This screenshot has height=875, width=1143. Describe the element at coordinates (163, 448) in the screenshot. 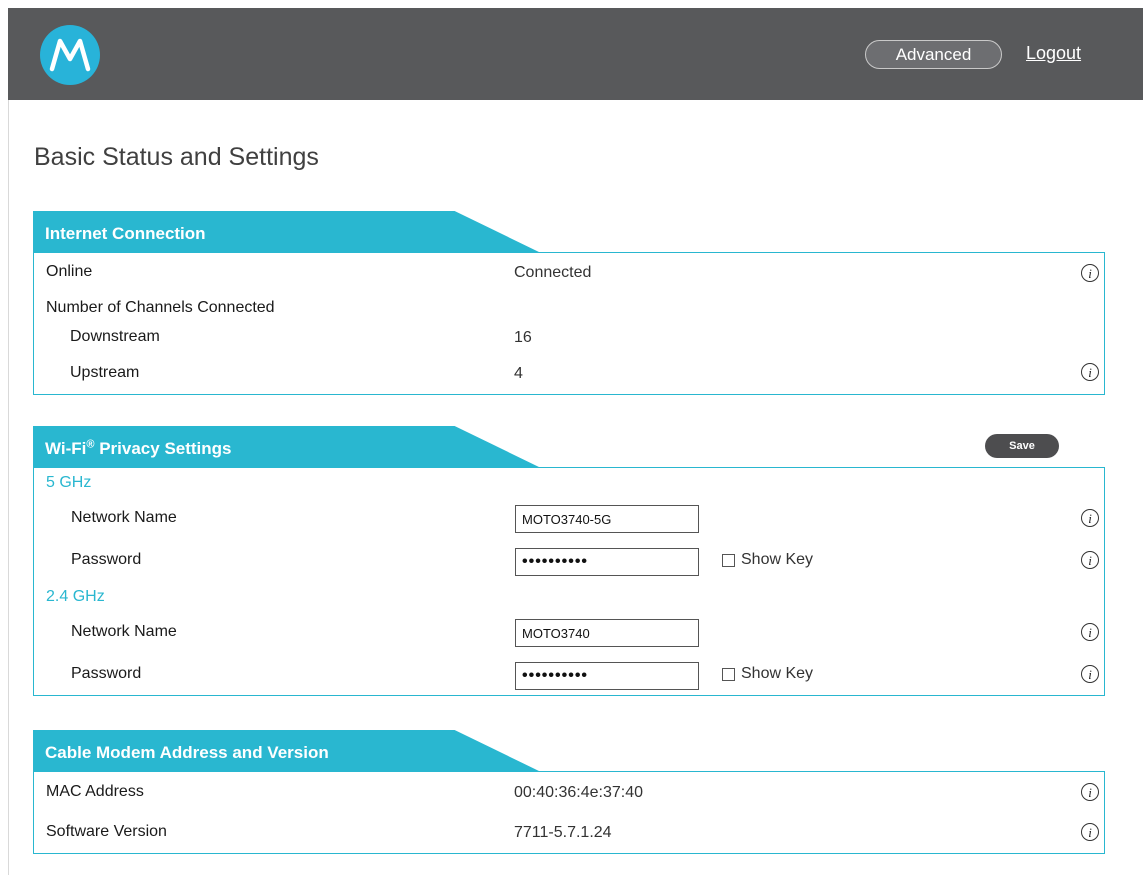

I see `wifi-title-rest: Privacy Settings` at that location.